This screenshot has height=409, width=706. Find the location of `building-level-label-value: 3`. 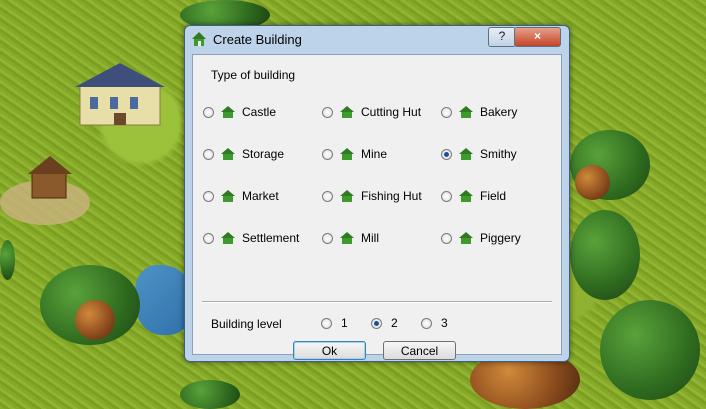

building-level-label-value: 3 is located at coordinates (444, 323).